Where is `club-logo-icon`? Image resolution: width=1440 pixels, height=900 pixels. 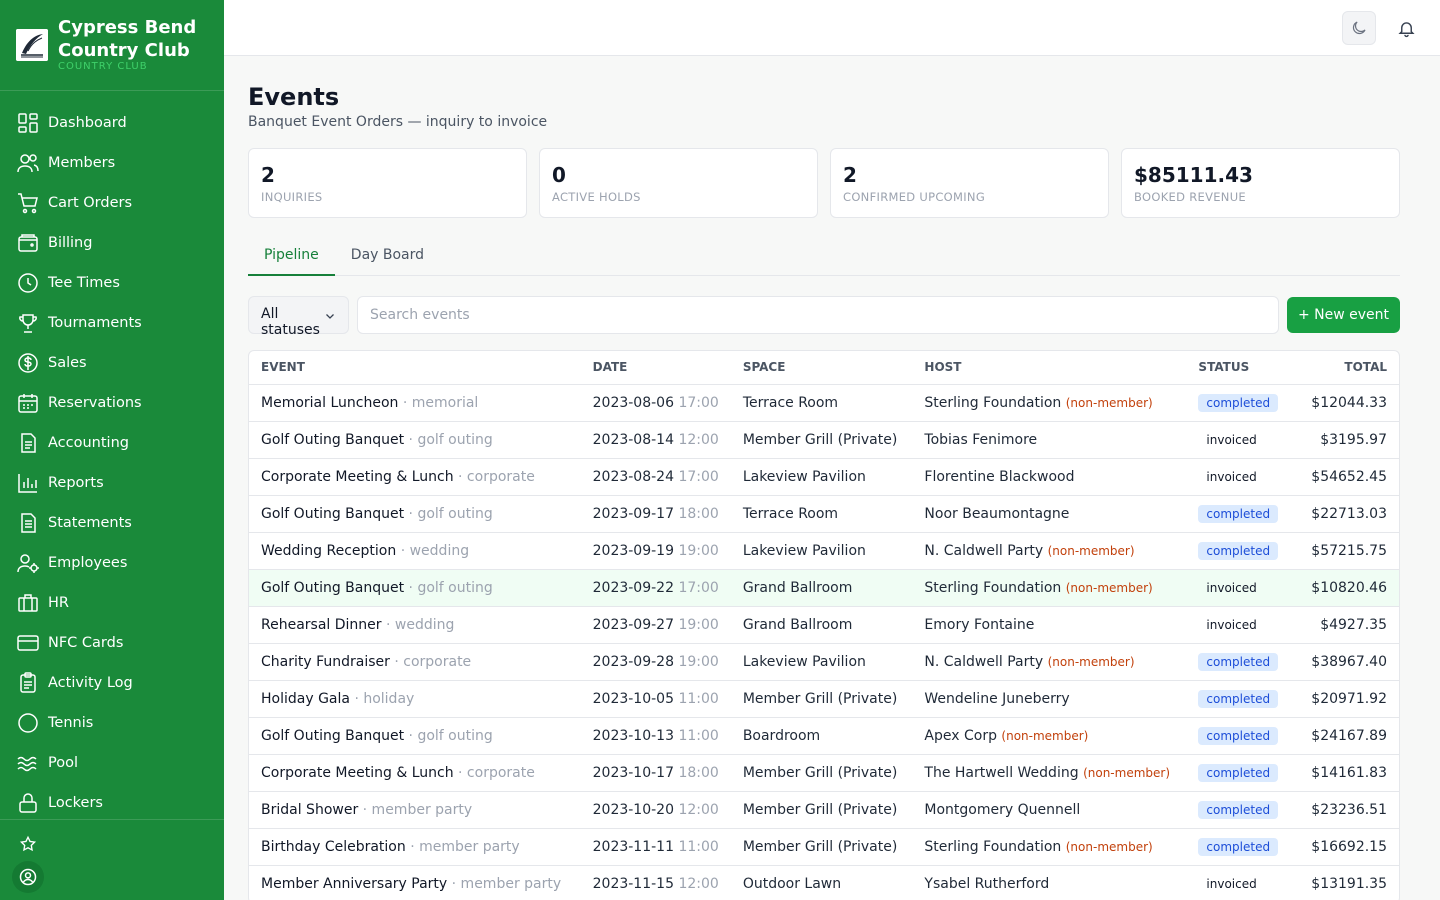 club-logo-icon is located at coordinates (32, 45).